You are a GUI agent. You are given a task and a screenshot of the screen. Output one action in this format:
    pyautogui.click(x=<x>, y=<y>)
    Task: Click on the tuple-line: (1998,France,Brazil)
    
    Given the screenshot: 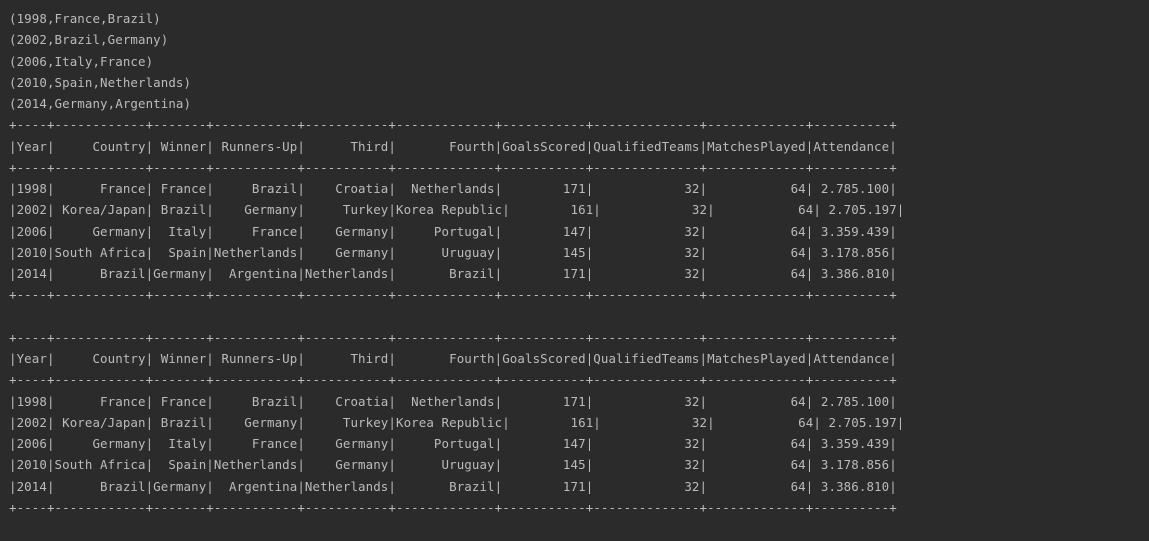 What is the action you would take?
    pyautogui.click(x=85, y=18)
    